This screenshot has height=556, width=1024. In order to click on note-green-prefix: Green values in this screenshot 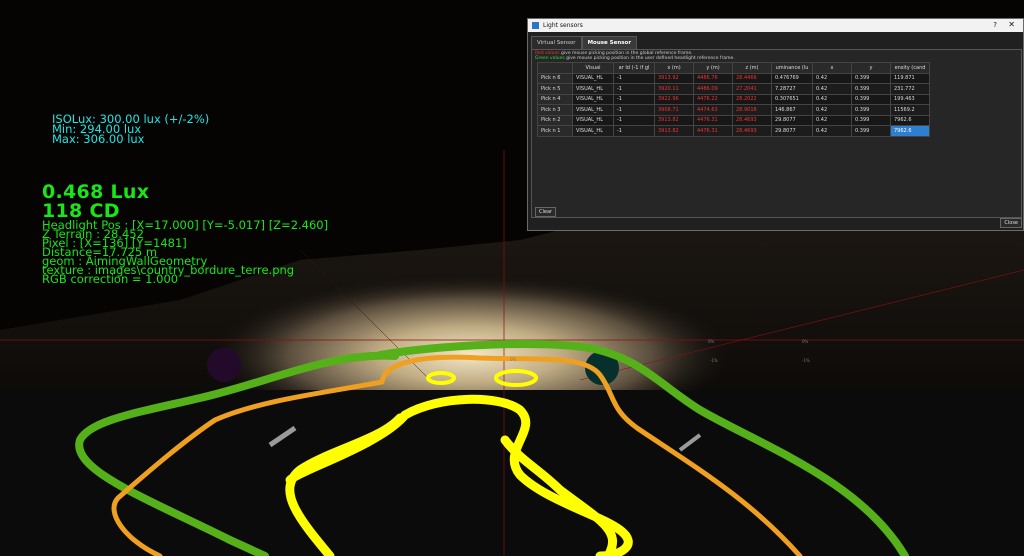, I will do `click(550, 58)`.